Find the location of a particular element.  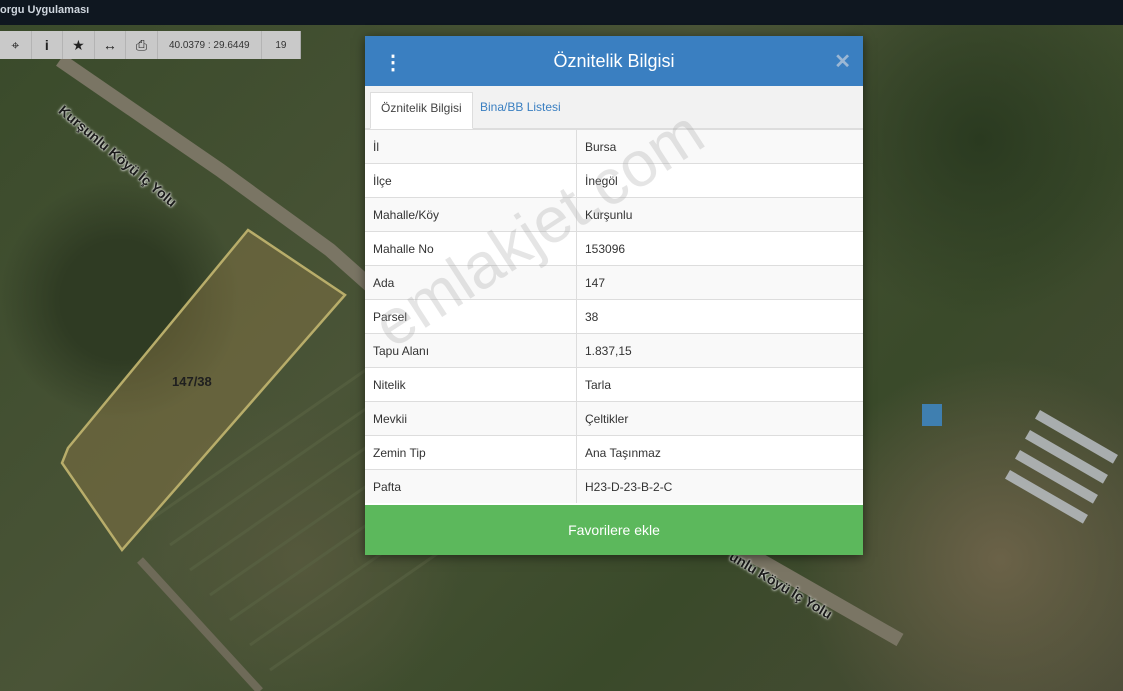

locate-crosshair-icon: ⌖ is located at coordinates (16, 45).